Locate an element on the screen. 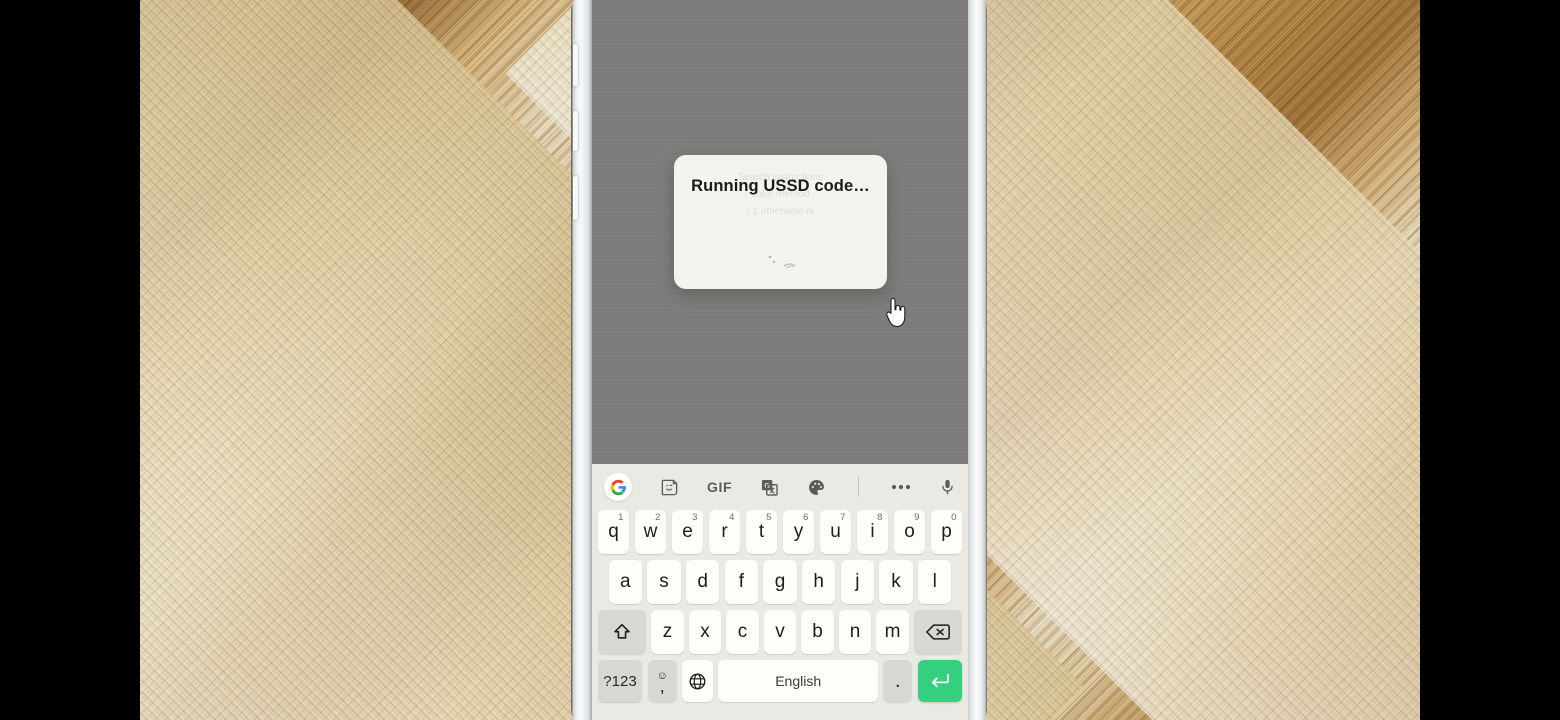  enter-arrow-icon is located at coordinates (940, 680).